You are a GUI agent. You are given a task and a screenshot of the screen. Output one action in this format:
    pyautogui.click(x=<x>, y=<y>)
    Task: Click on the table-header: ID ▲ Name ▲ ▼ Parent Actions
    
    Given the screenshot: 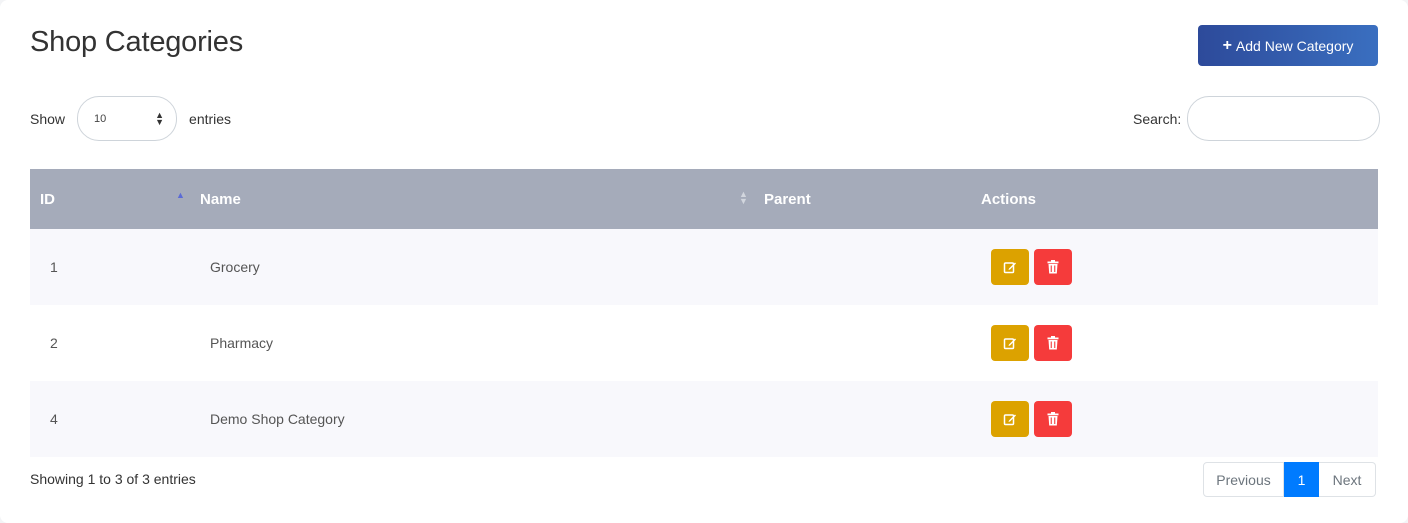 What is the action you would take?
    pyautogui.click(x=704, y=199)
    